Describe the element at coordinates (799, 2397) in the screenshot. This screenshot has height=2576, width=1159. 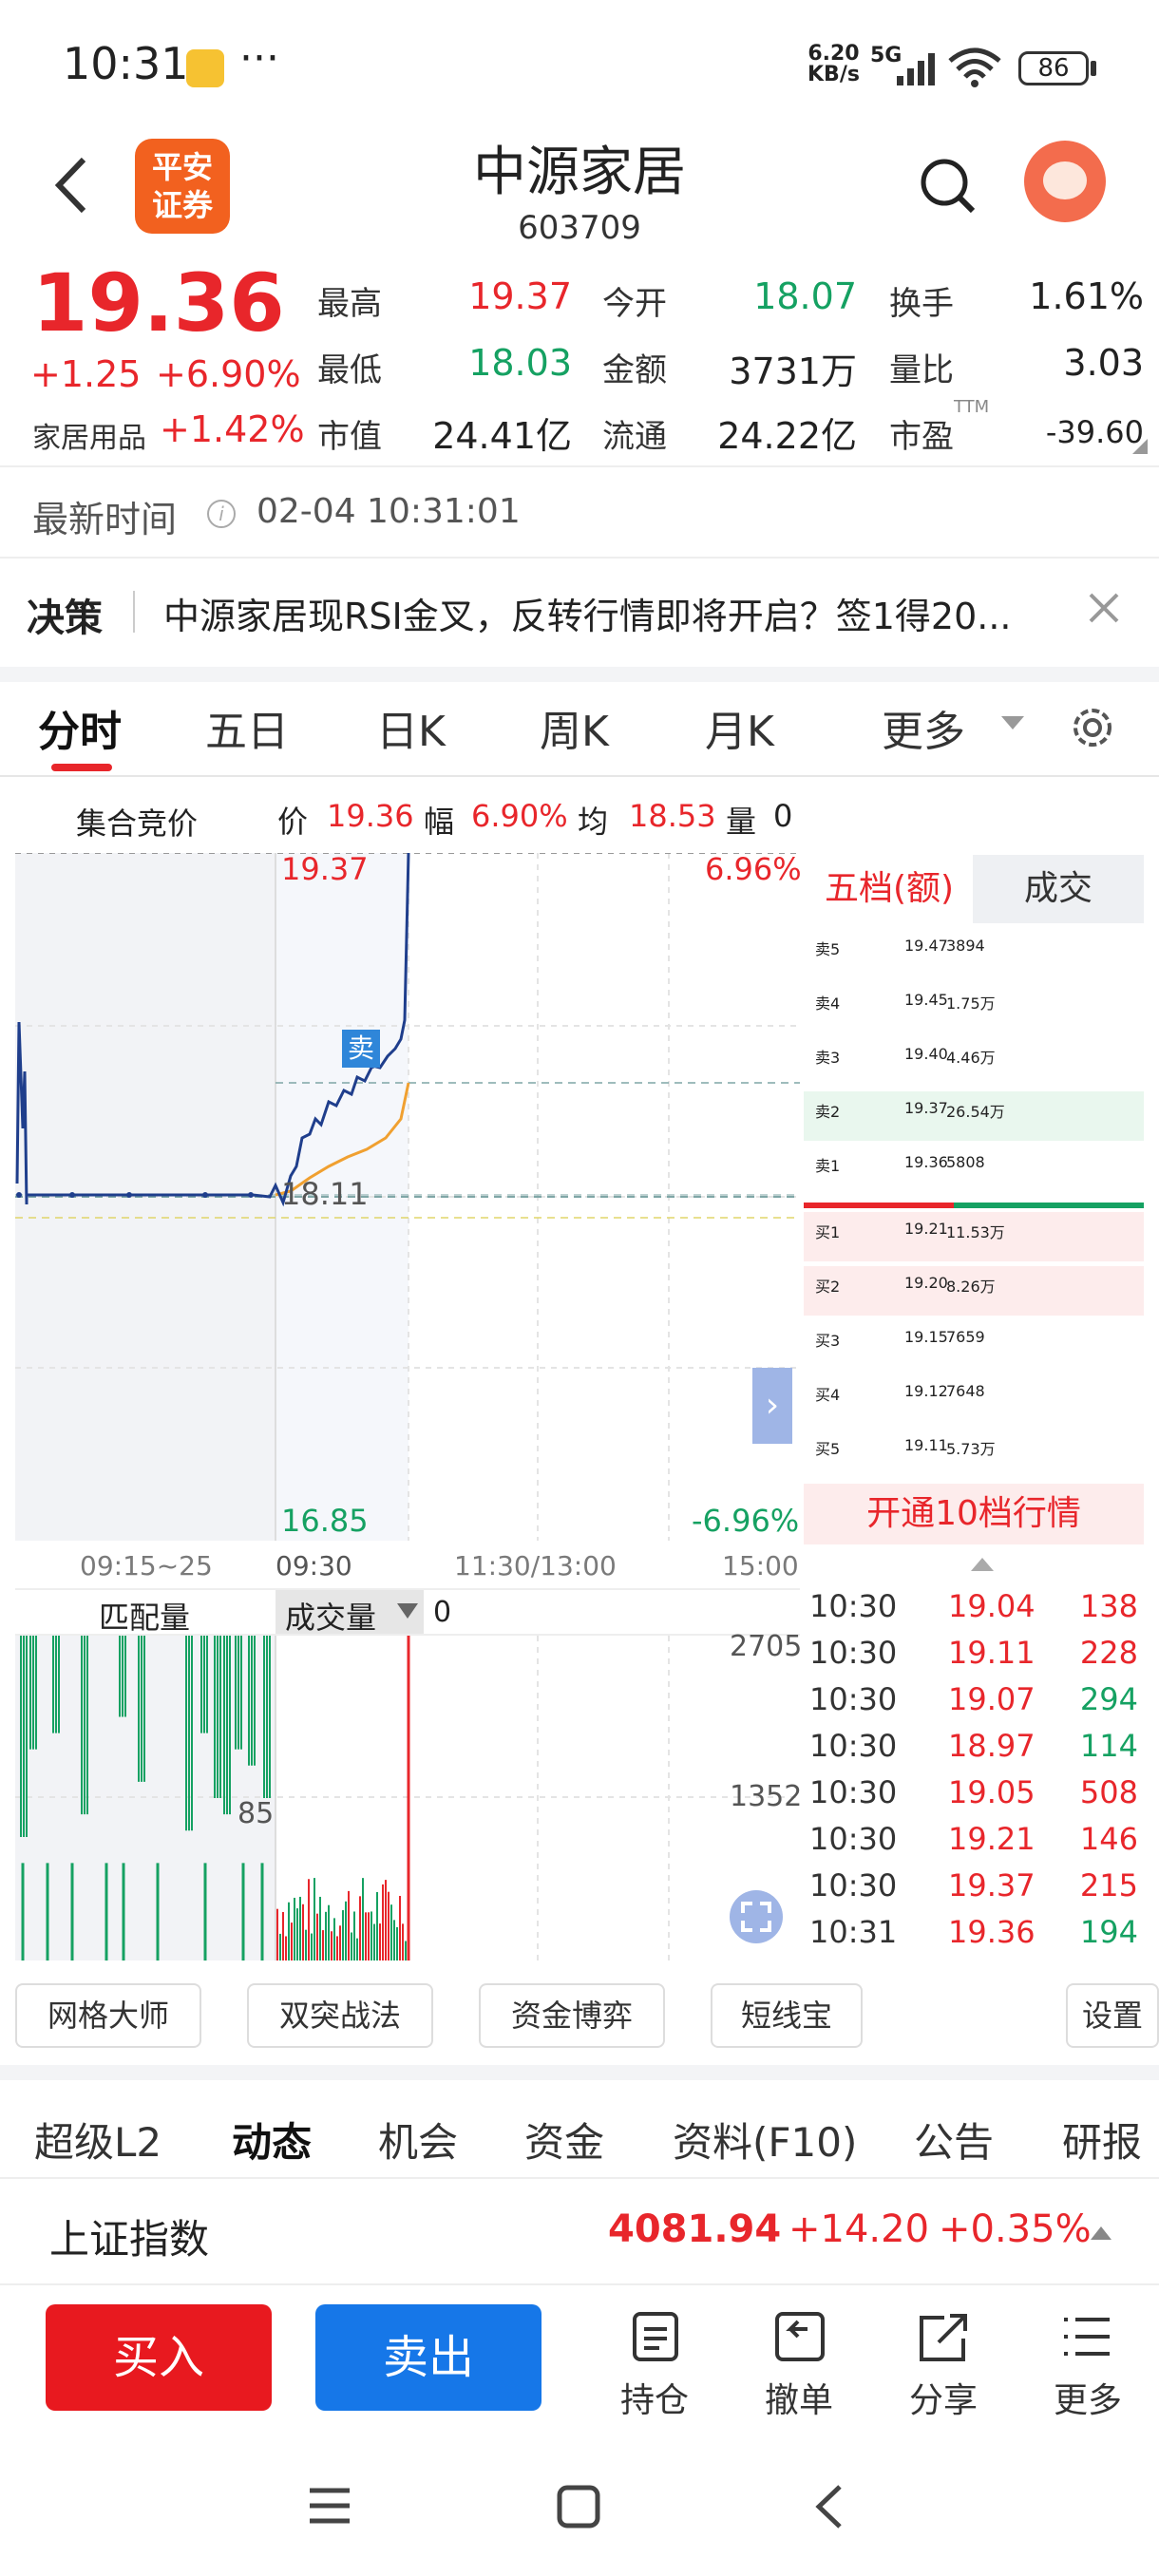
I see `cancel-order-label: 撤单` at that location.